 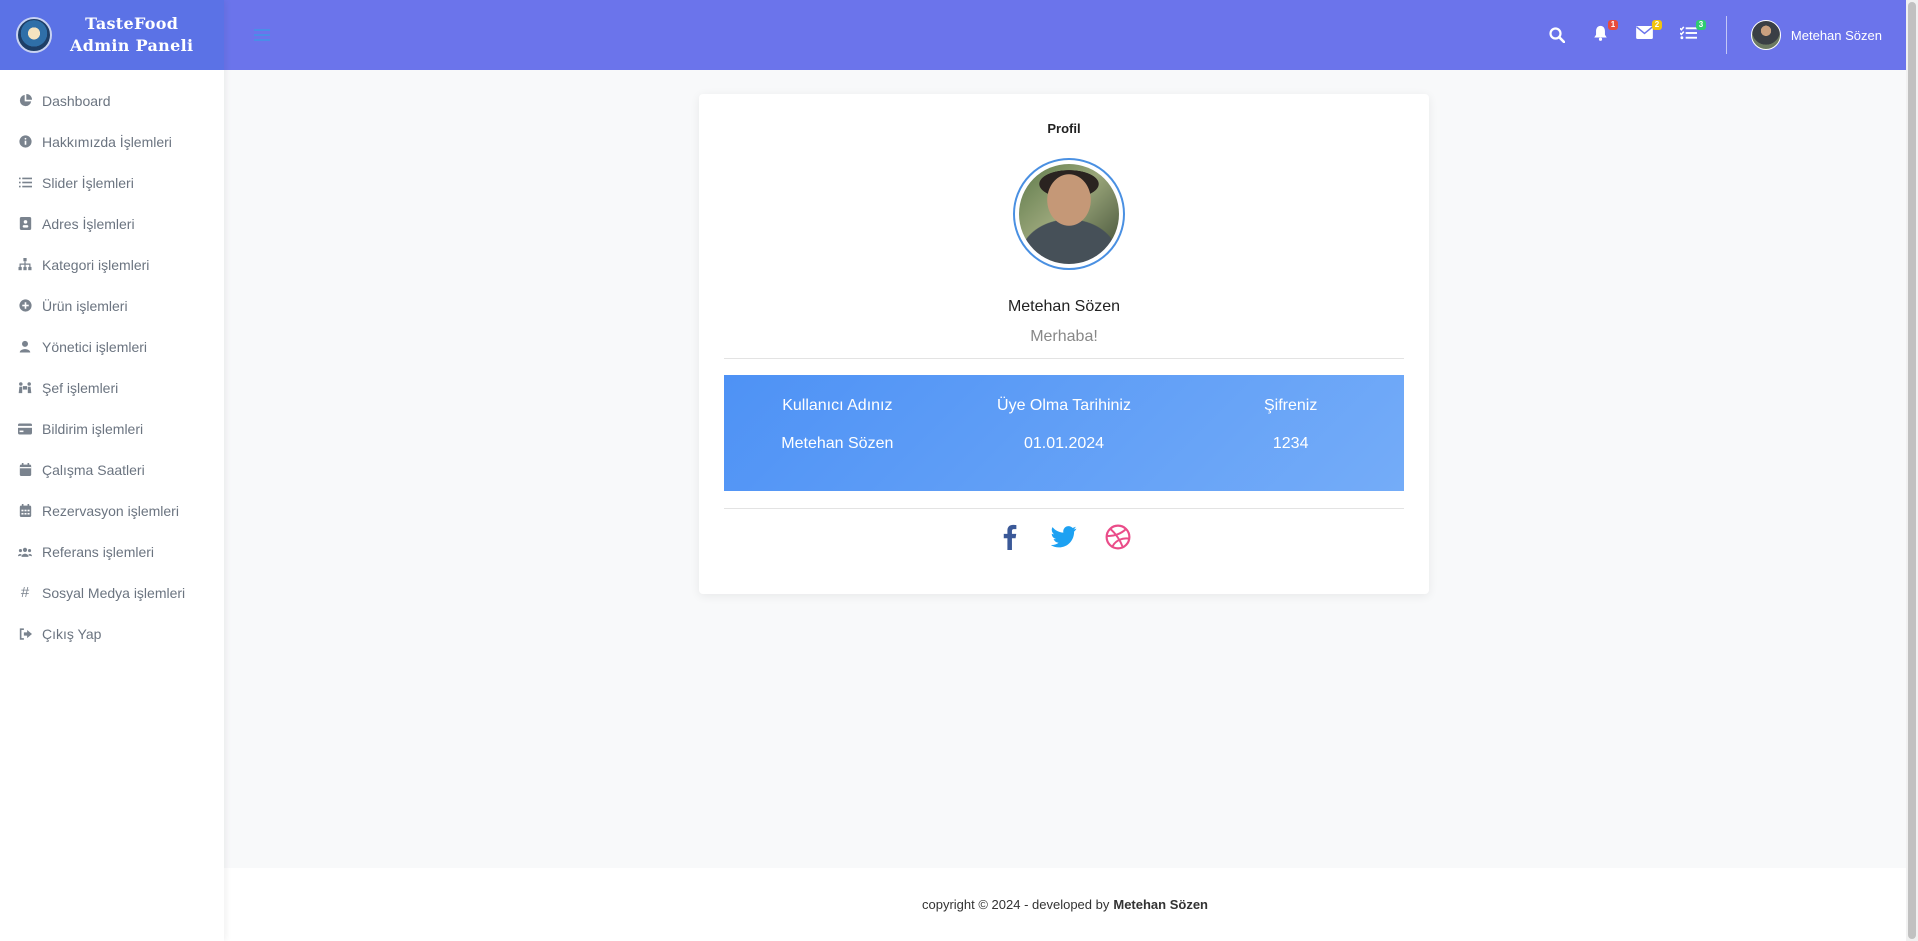 What do you see at coordinates (72, 633) in the screenshot?
I see `sidebar-item-label: Çıkış Yap` at bounding box center [72, 633].